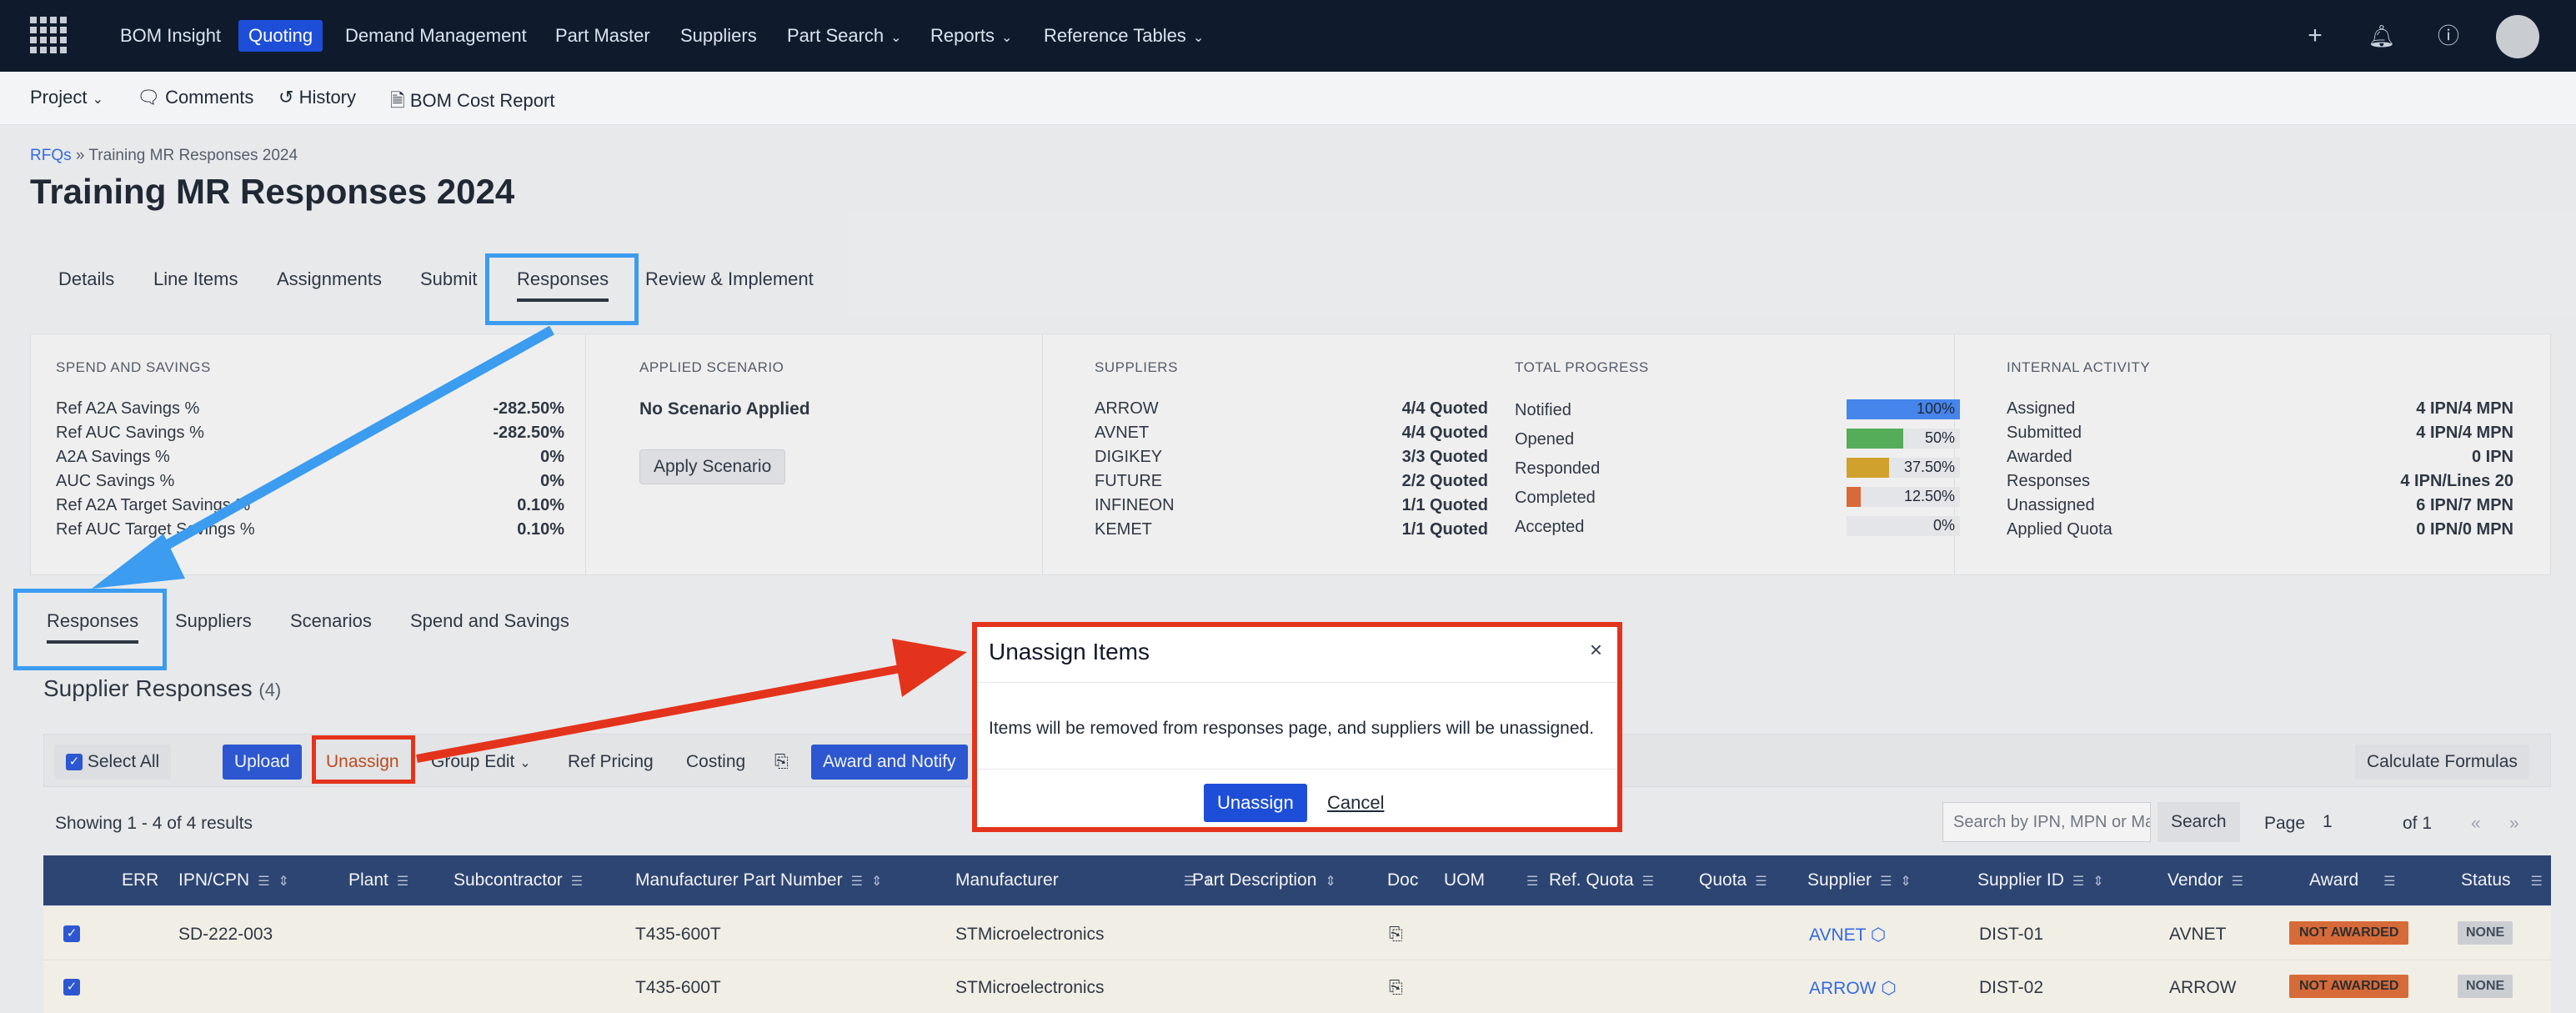 This screenshot has width=2576, height=1013. What do you see at coordinates (1355, 803) in the screenshot?
I see `cancel-button: Cancel` at bounding box center [1355, 803].